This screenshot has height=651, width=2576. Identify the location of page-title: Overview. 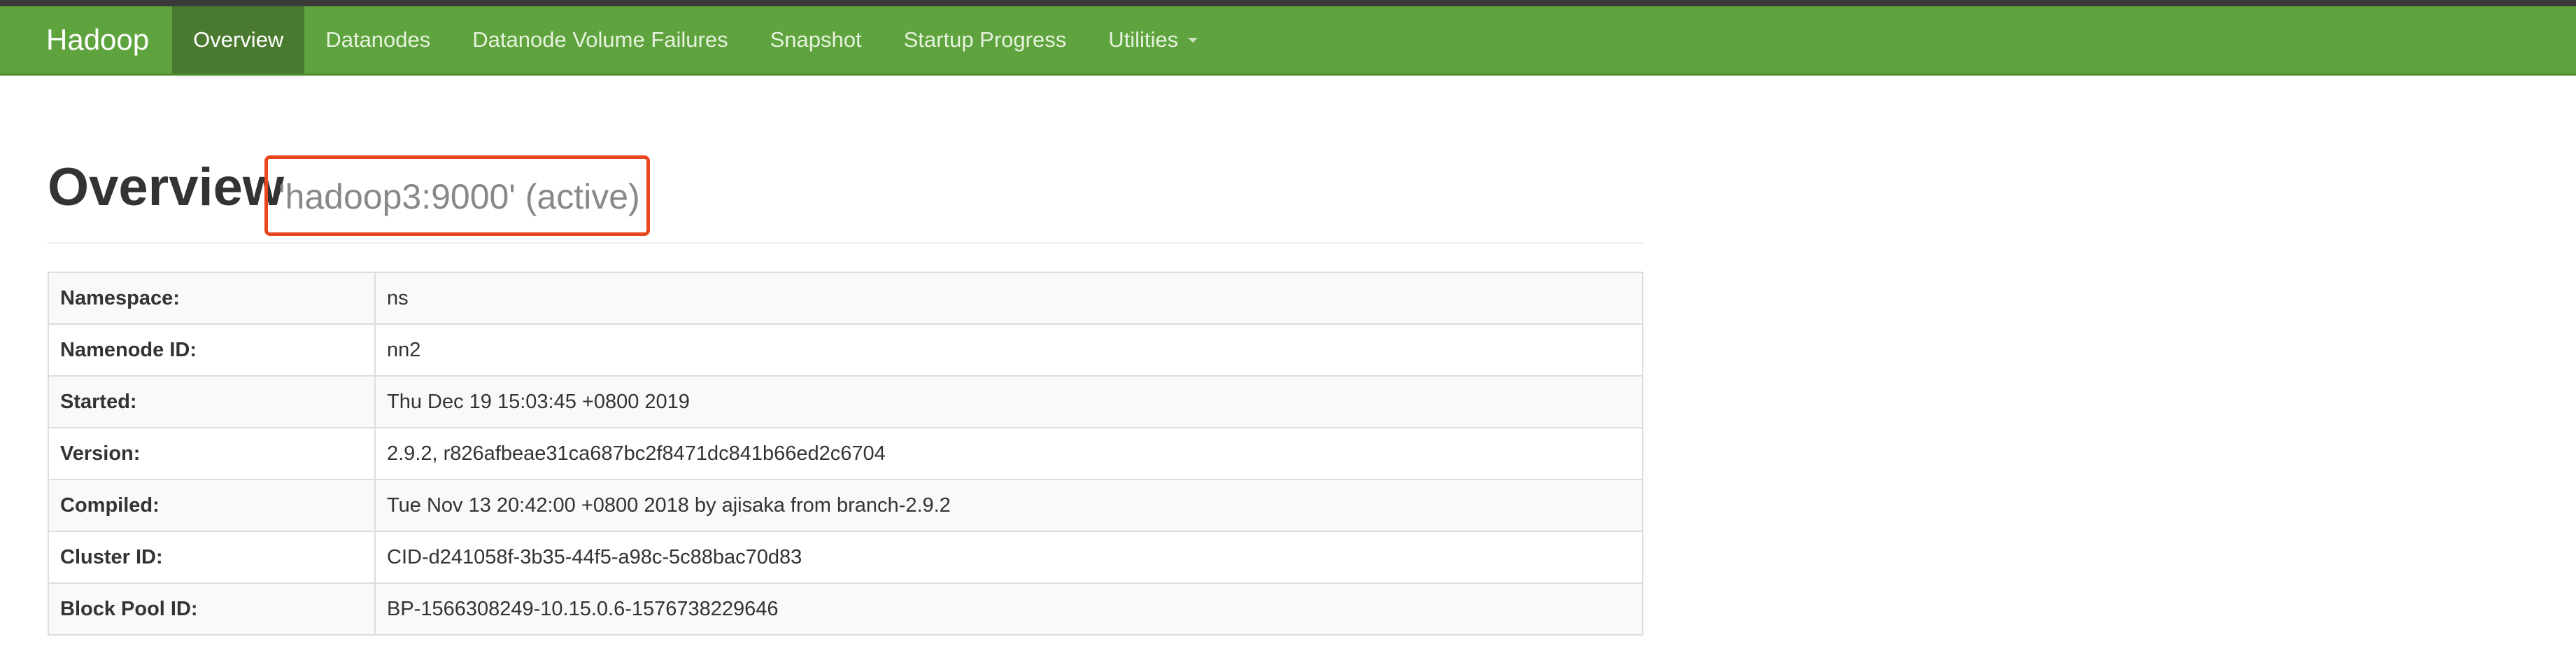
(166, 187).